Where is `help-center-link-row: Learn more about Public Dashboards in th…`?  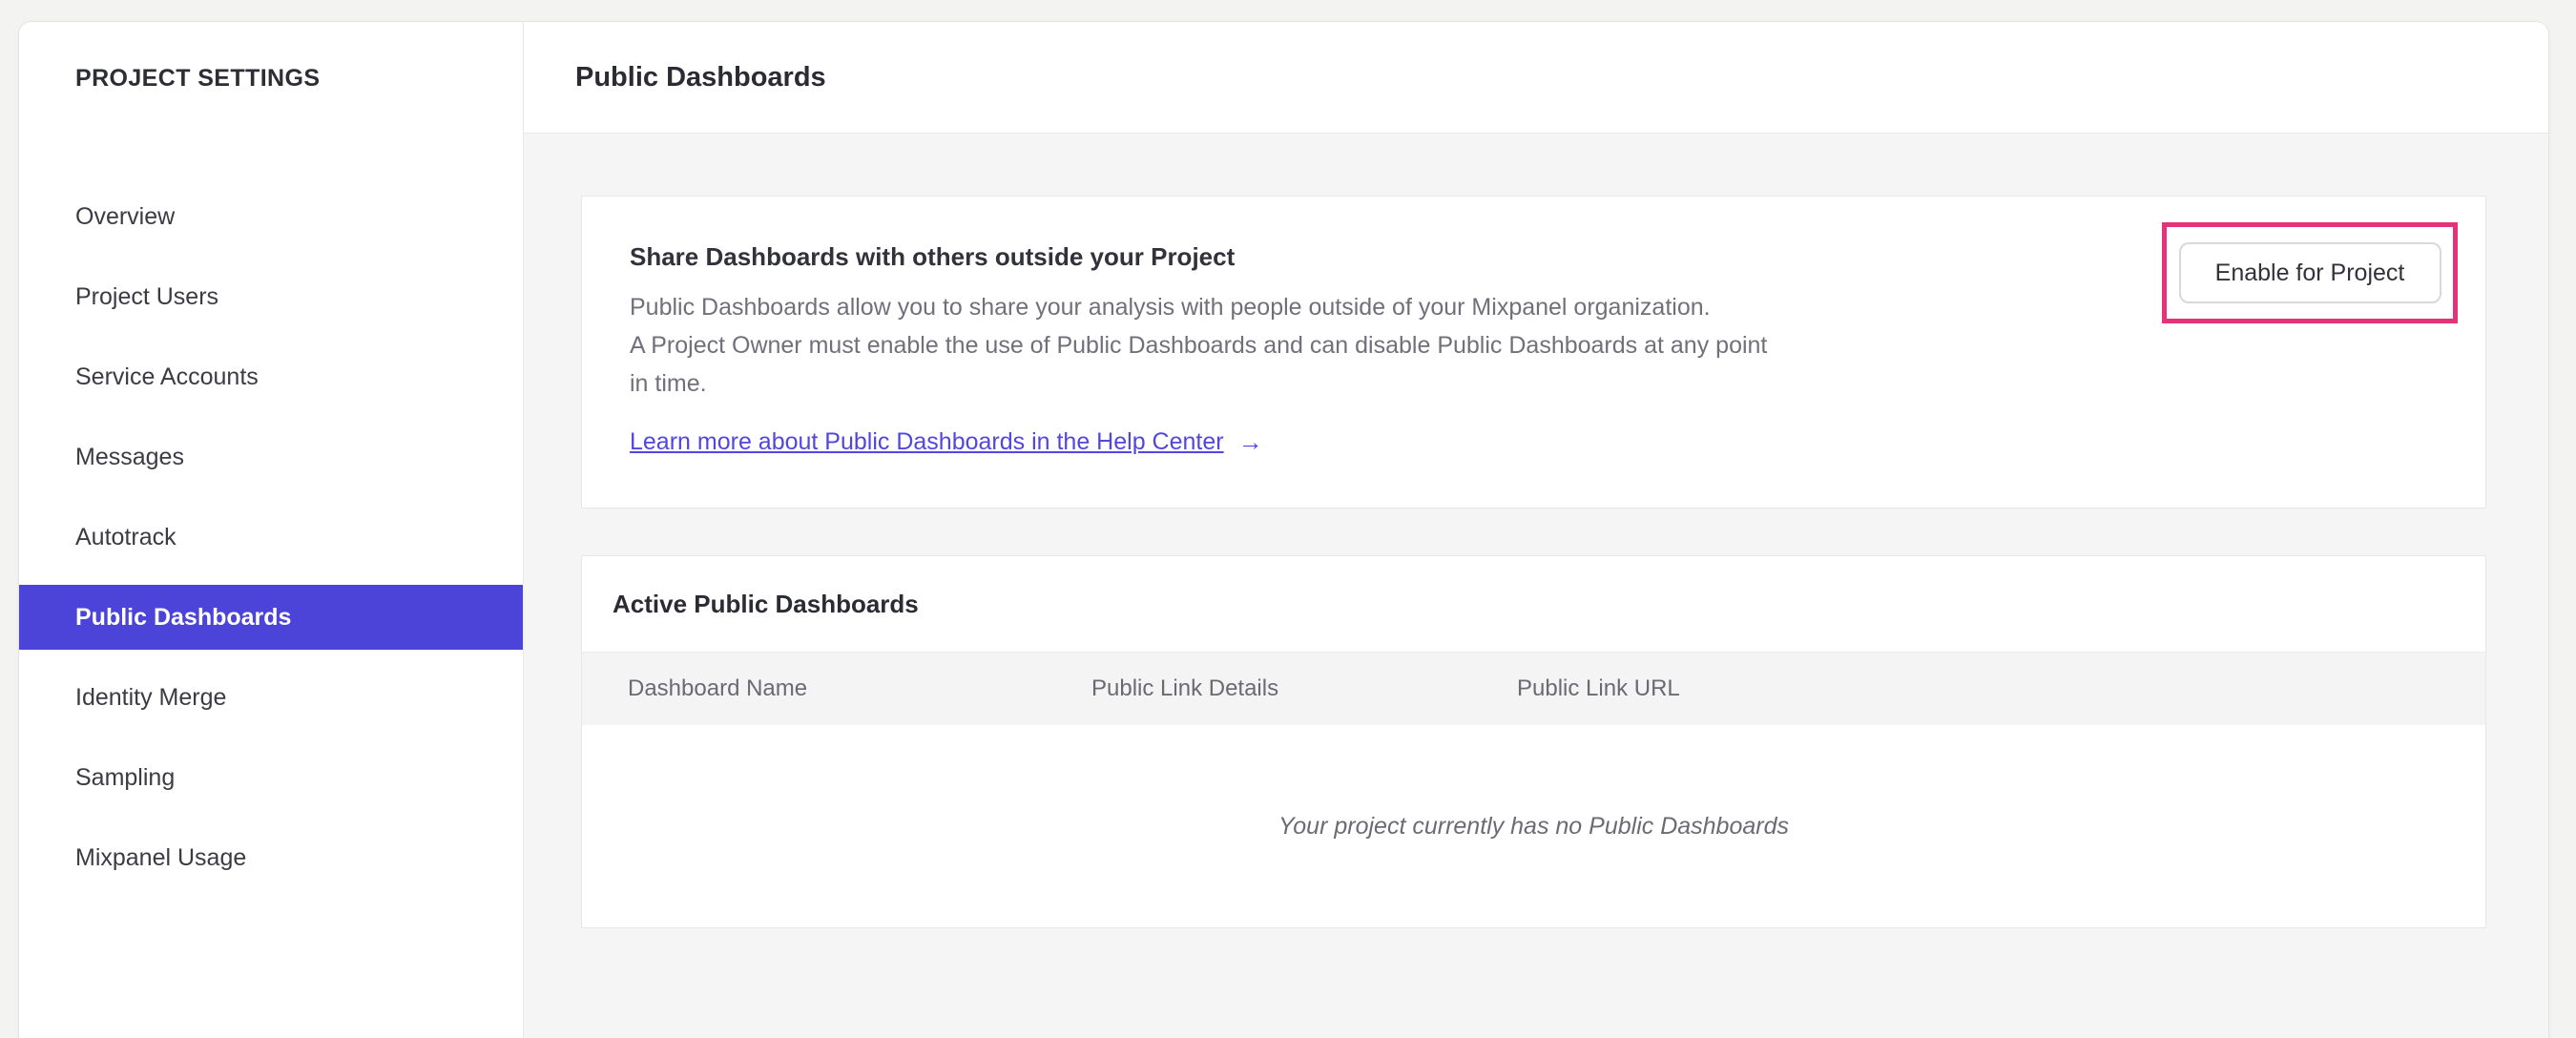
help-center-link-row: Learn more about Public Dashboards in th… is located at coordinates (1557, 442).